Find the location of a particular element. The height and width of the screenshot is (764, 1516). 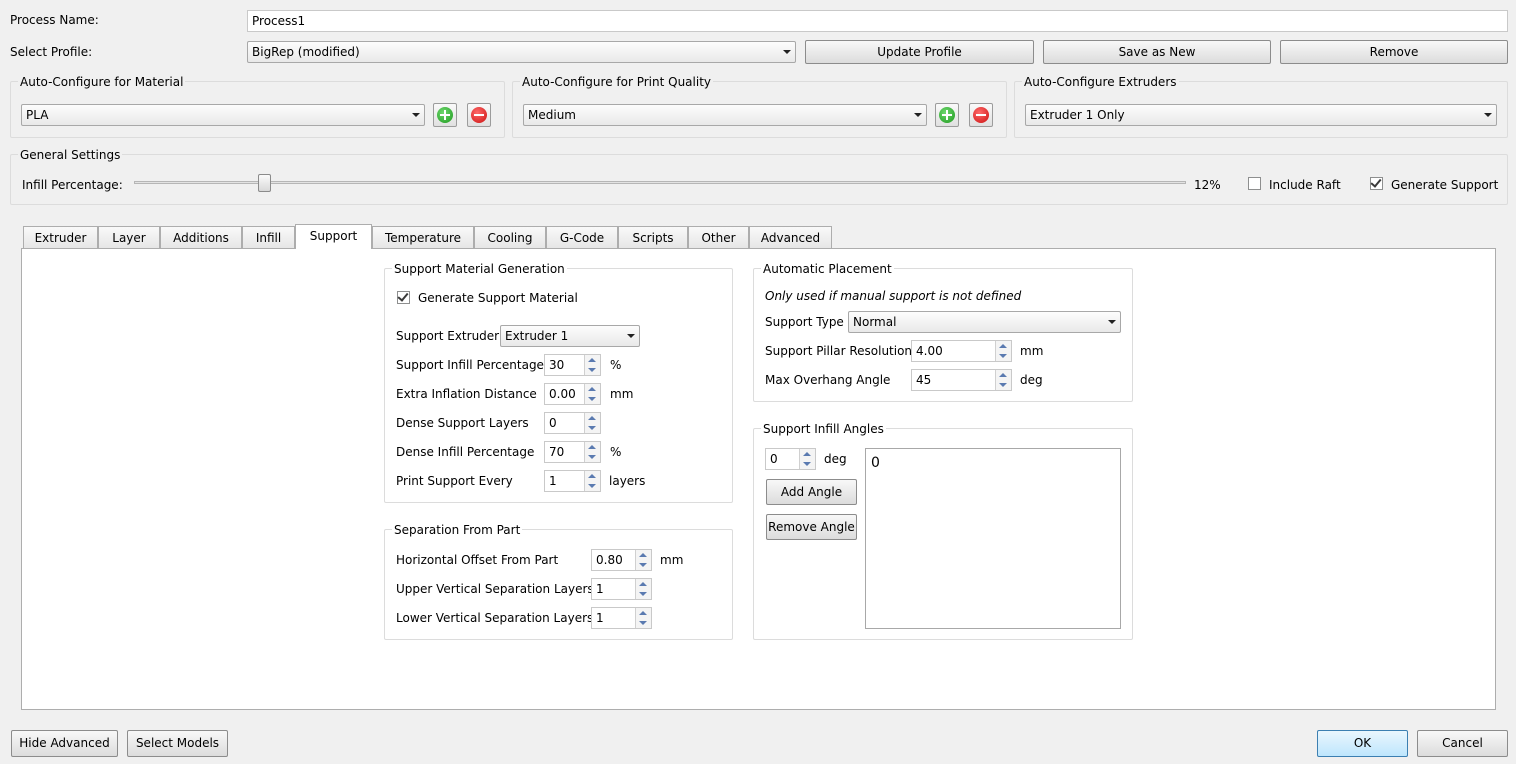

support-infill-percentage-unit: % is located at coordinates (616, 365).